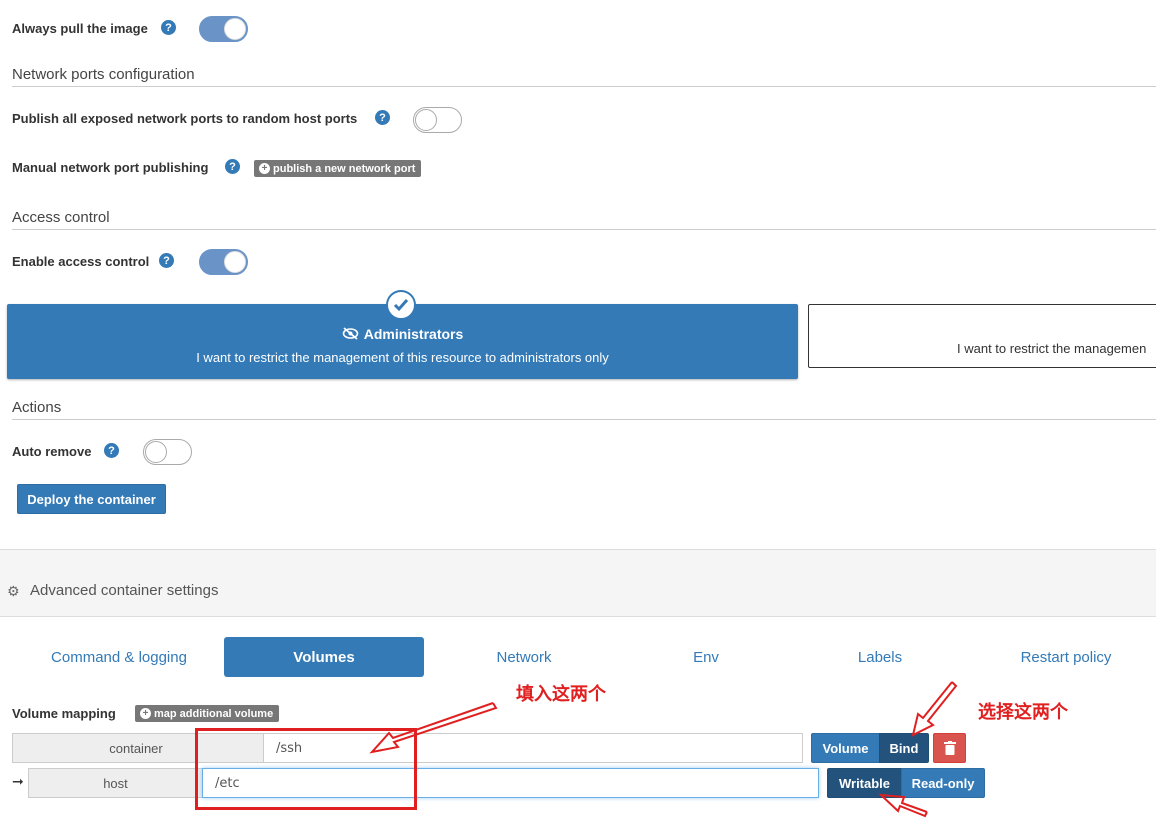 The height and width of the screenshot is (819, 1156). Describe the element at coordinates (903, 805) in the screenshot. I see `annotation-arrow-writable` at that location.